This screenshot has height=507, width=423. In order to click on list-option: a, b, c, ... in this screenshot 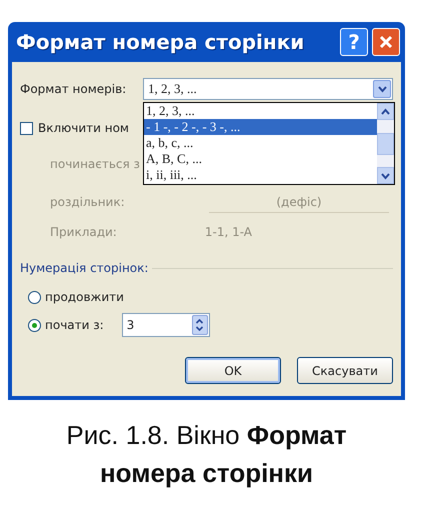, I will do `click(260, 143)`.